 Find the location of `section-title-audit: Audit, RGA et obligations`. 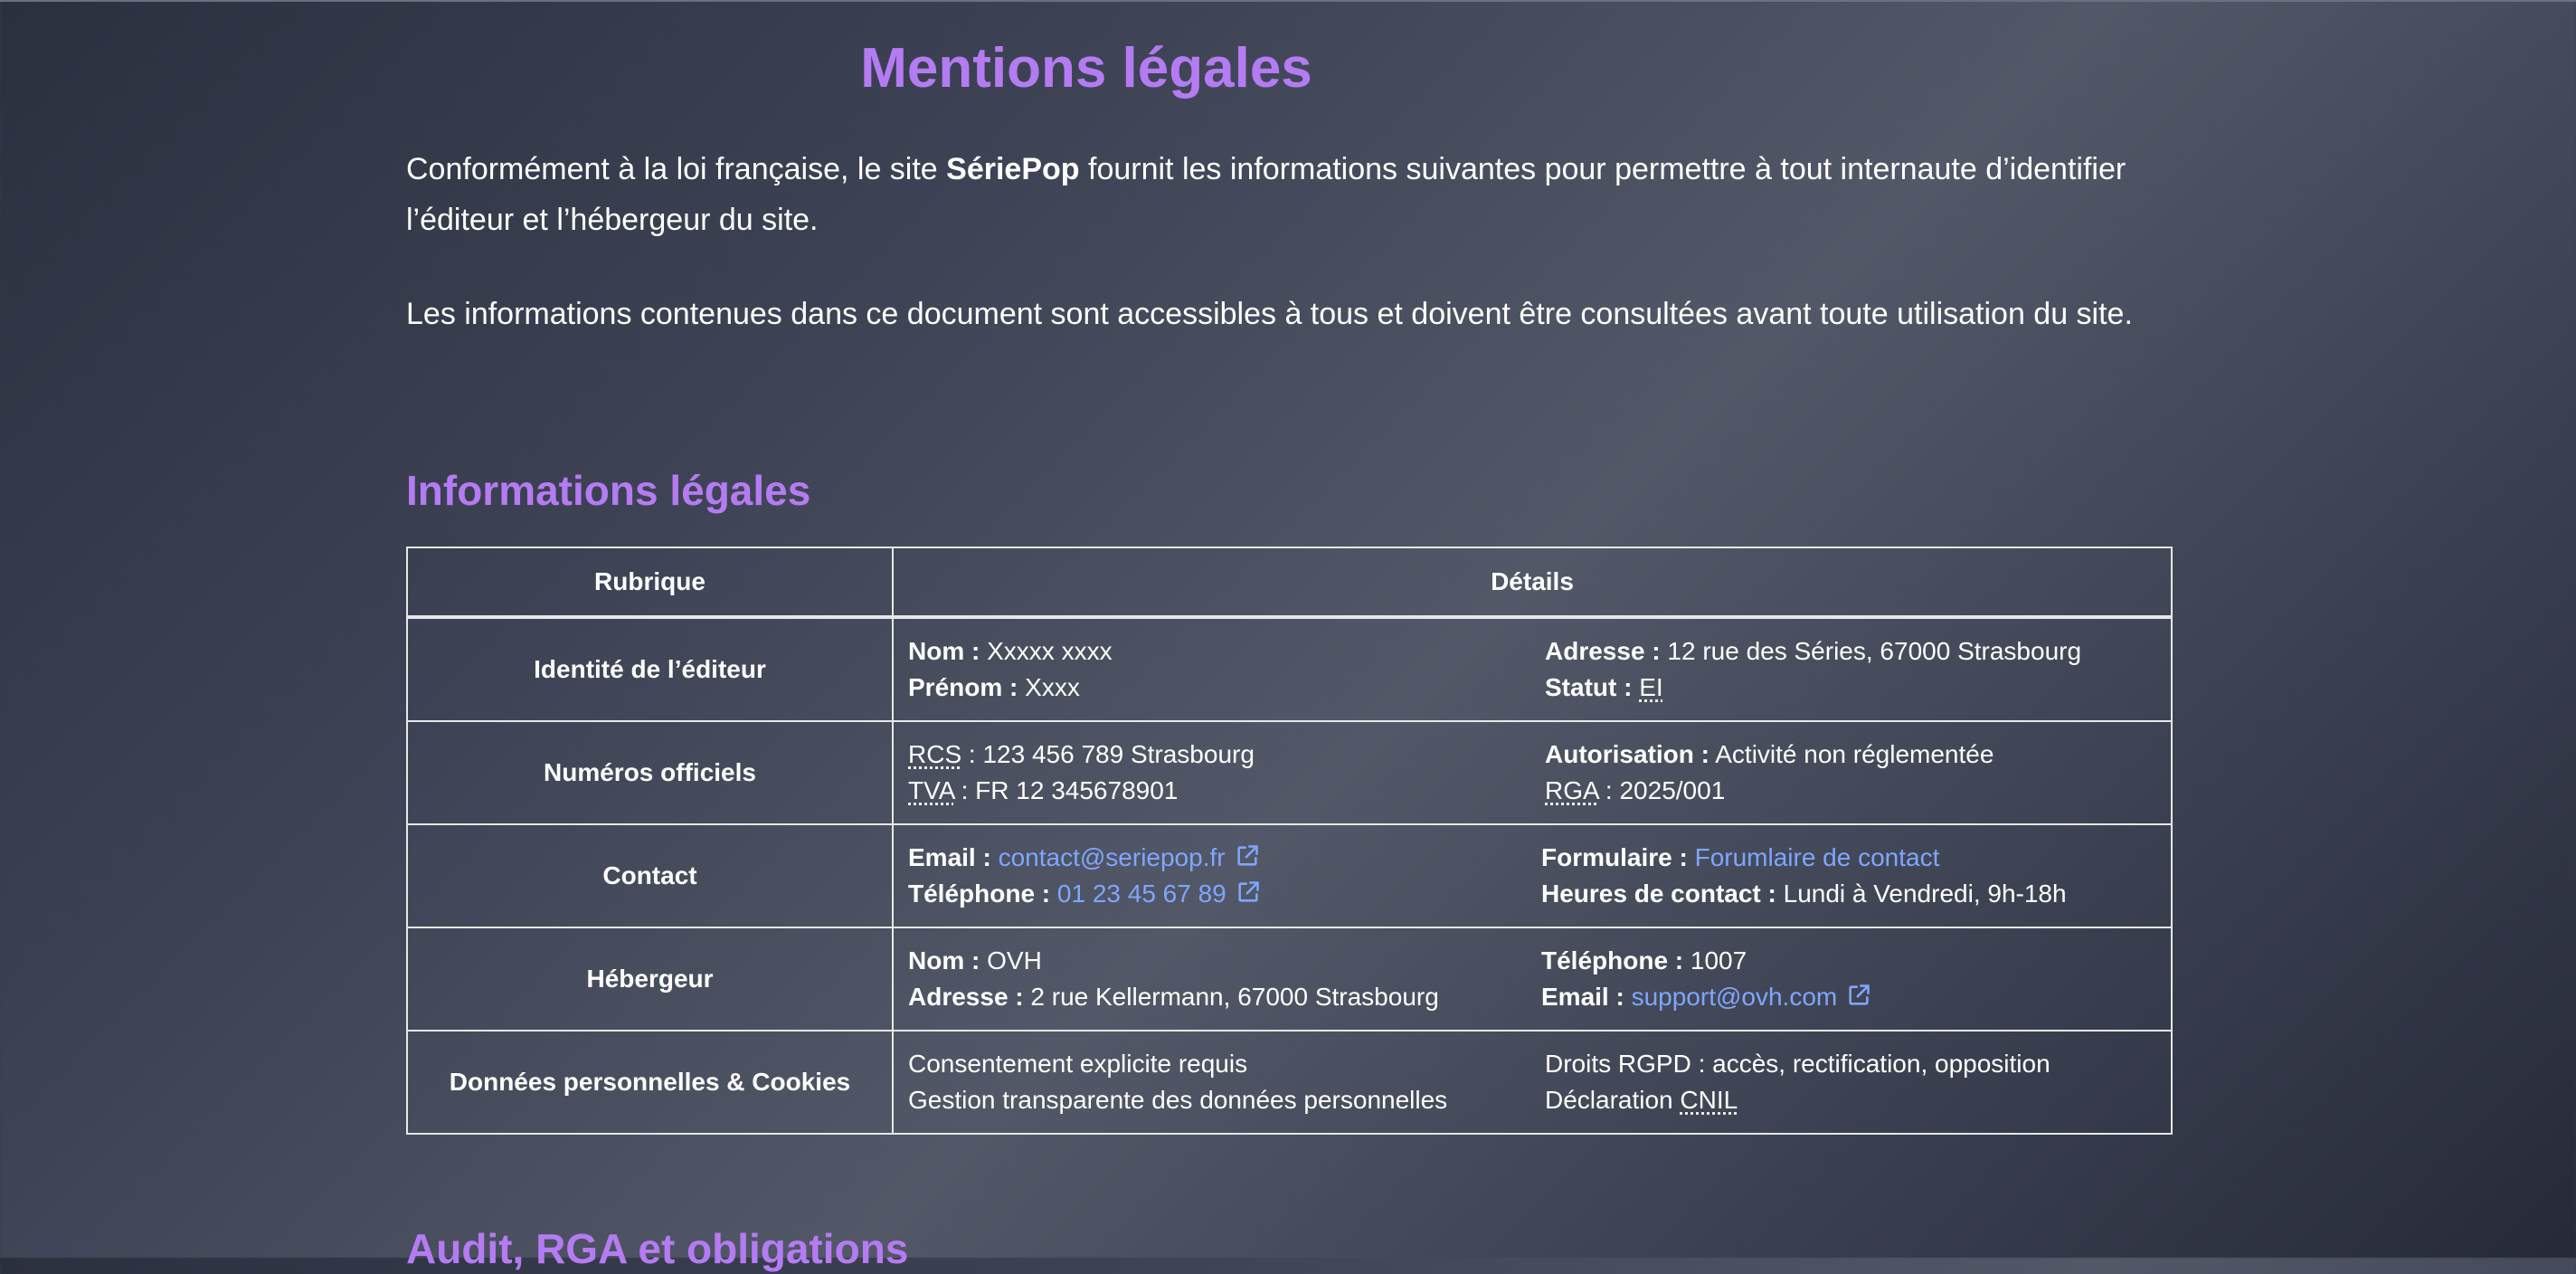

section-title-audit: Audit, RGA et obligations is located at coordinates (657, 1248).